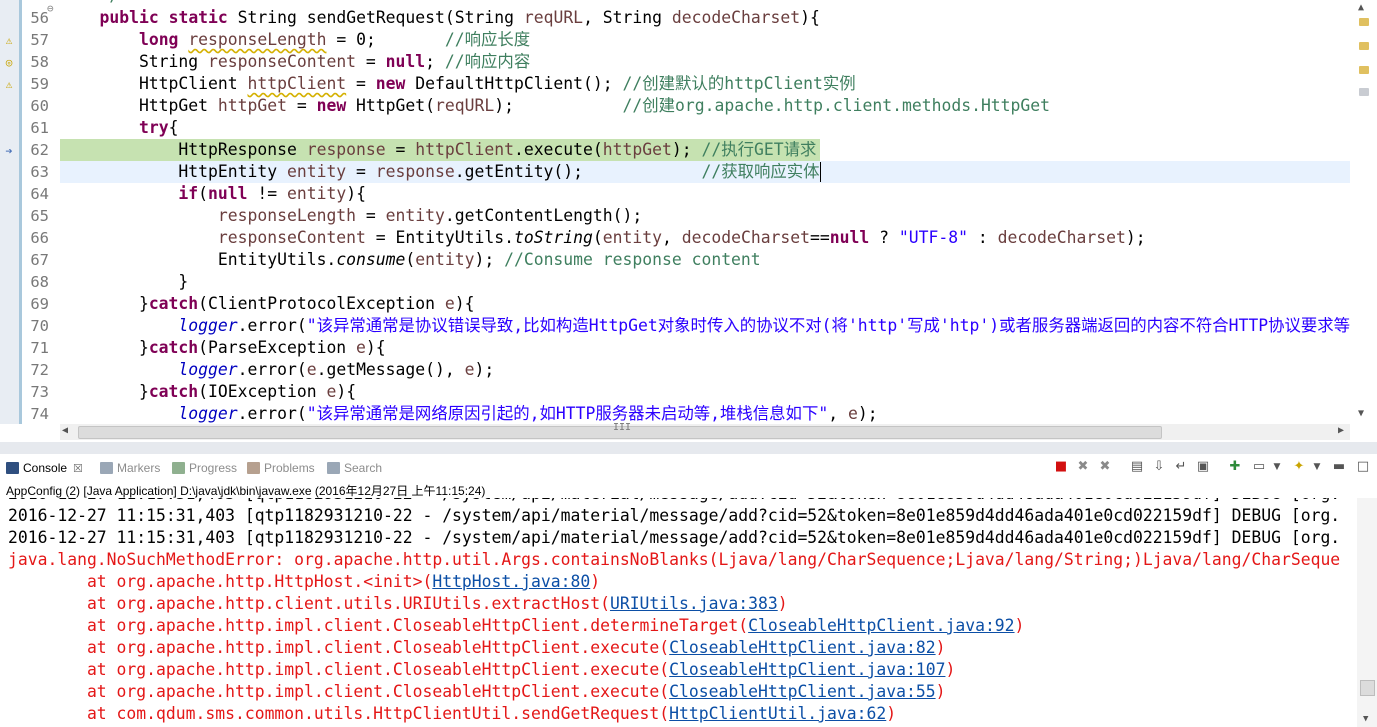 The image size is (1377, 727). I want to click on code-token: //响应长度, so click(487, 39).